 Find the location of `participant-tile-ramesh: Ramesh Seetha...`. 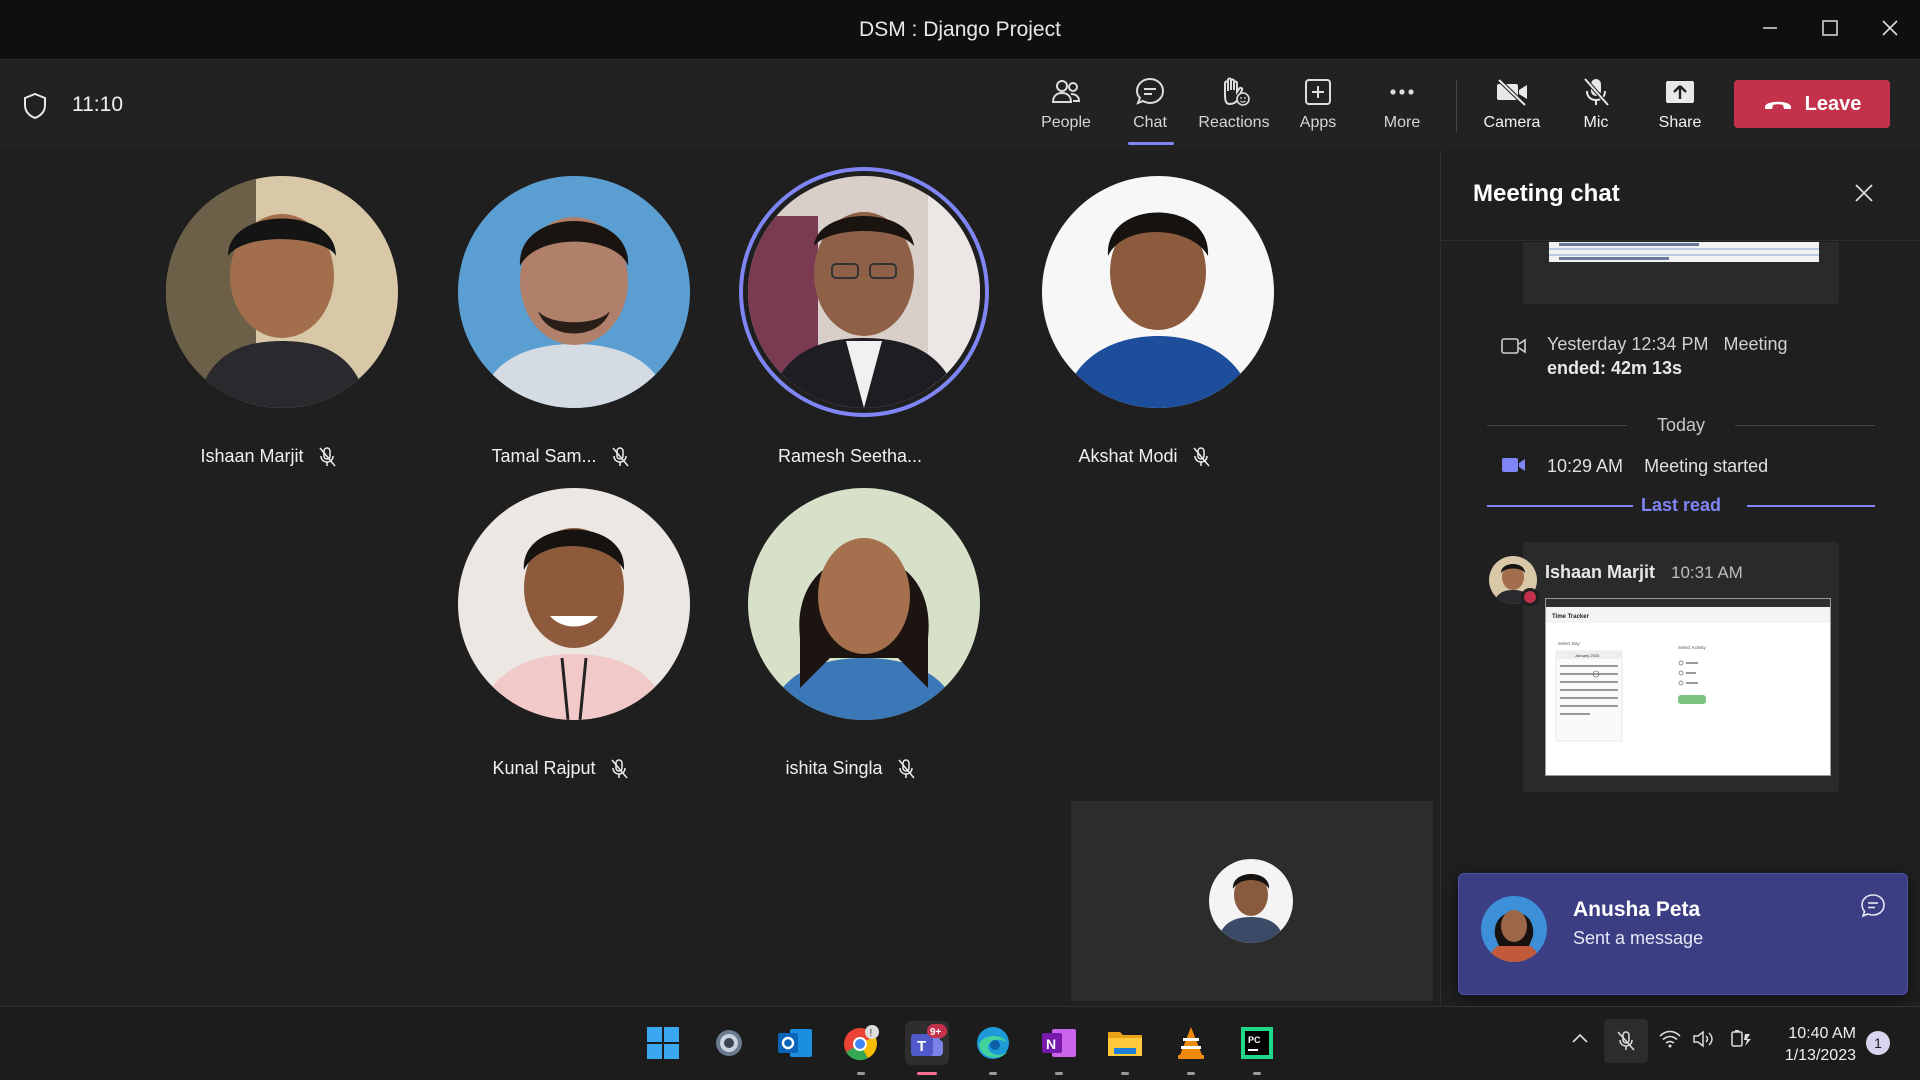

participant-tile-ramesh: Ramesh Seetha... is located at coordinates (864, 321).